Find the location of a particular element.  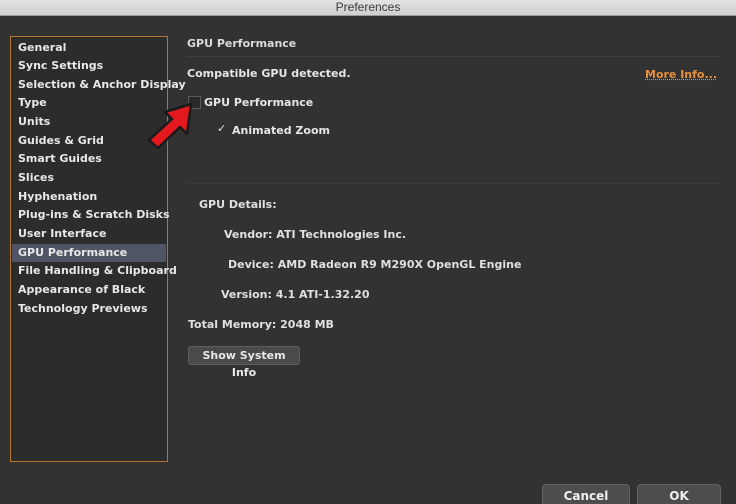

sidebar-item-technology-previews: Technology Previews is located at coordinates (89, 309).